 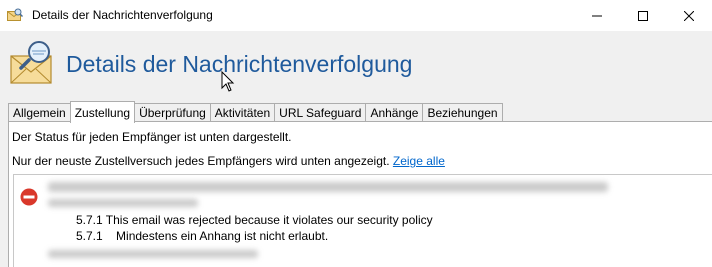 I want to click on envelope-magnifier-icon, so click(x=31, y=62).